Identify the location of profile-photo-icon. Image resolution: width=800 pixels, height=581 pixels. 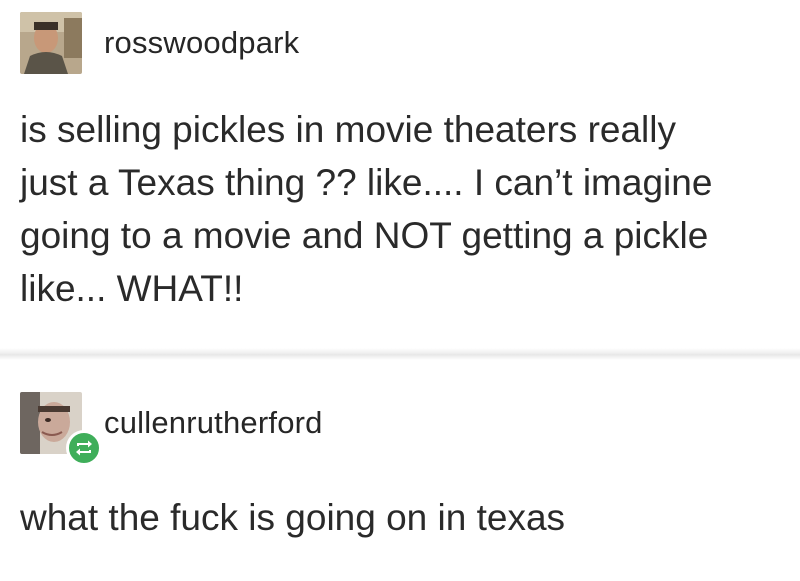
(51, 43).